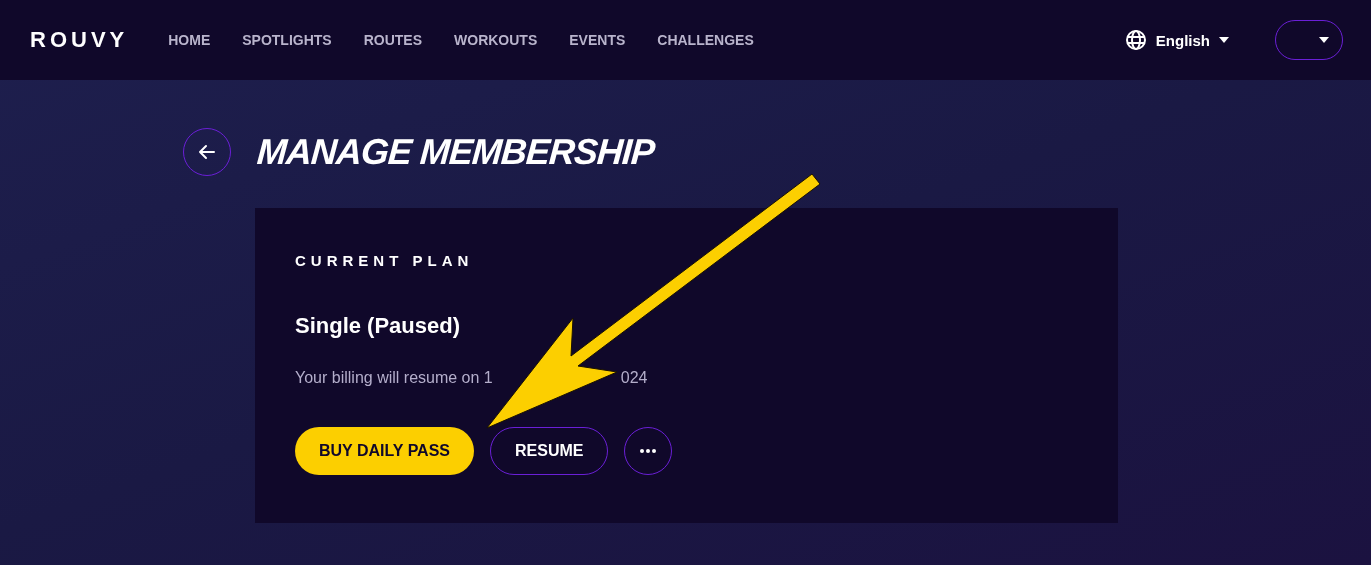 This screenshot has width=1371, height=565. I want to click on section-heading: CURRENT PLAN, so click(385, 260).